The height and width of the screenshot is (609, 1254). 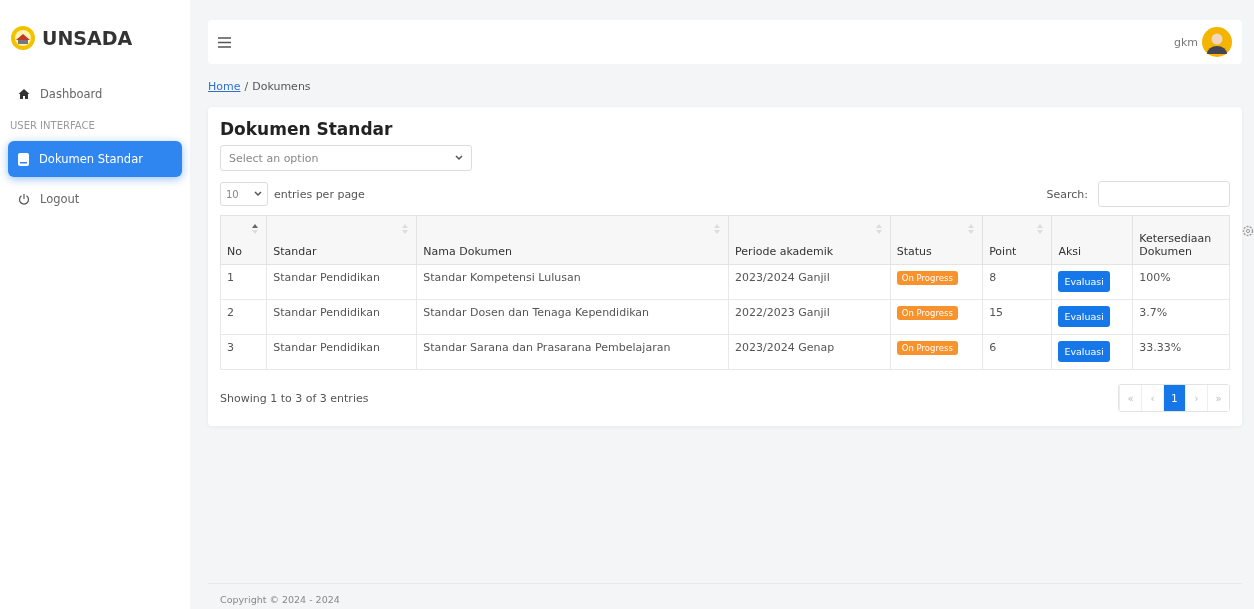 I want to click on avatar-icon, so click(x=1217, y=42).